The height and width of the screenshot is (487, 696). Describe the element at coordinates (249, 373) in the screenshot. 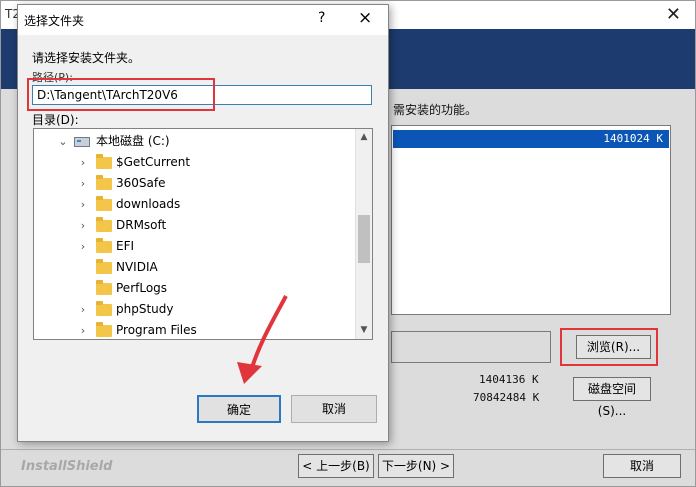

I see `arrow-head` at that location.